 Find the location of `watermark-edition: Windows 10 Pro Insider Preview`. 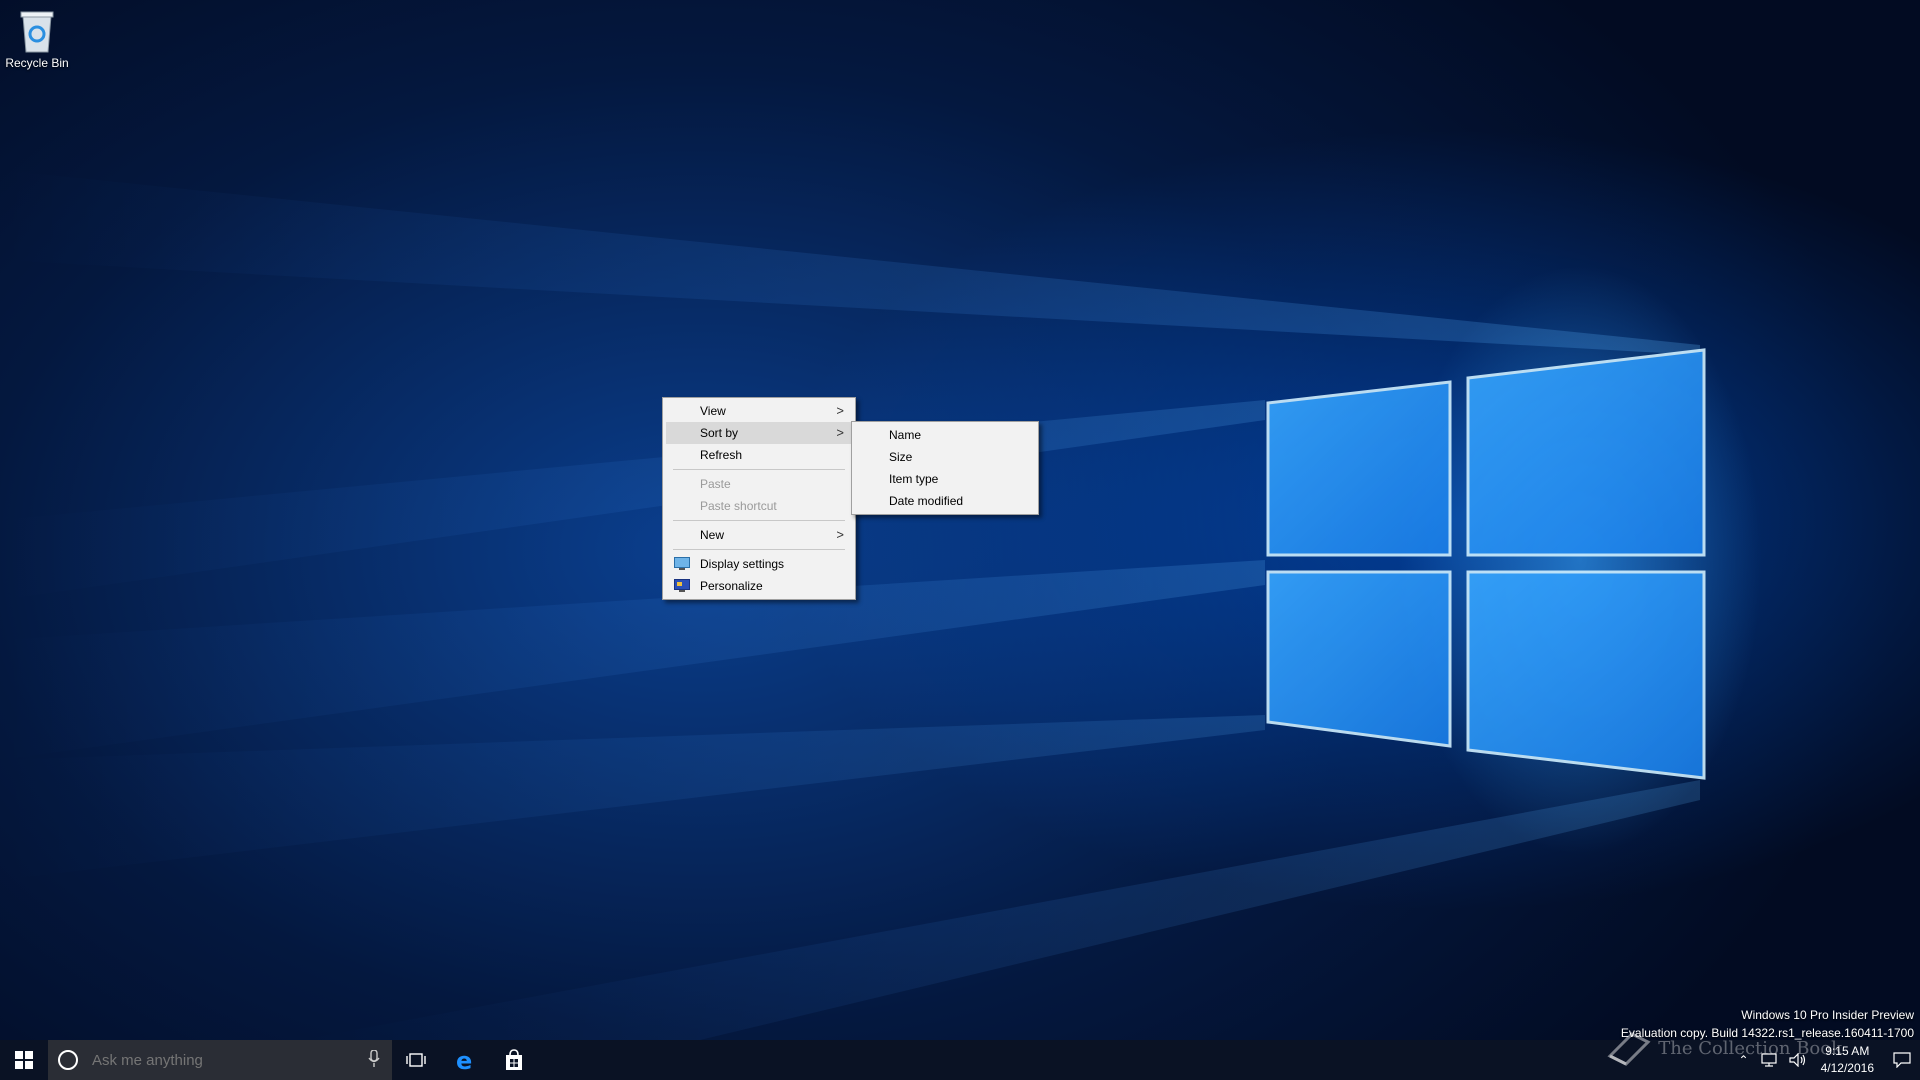

watermark-edition: Windows 10 Pro Insider Preview is located at coordinates (1827, 1015).